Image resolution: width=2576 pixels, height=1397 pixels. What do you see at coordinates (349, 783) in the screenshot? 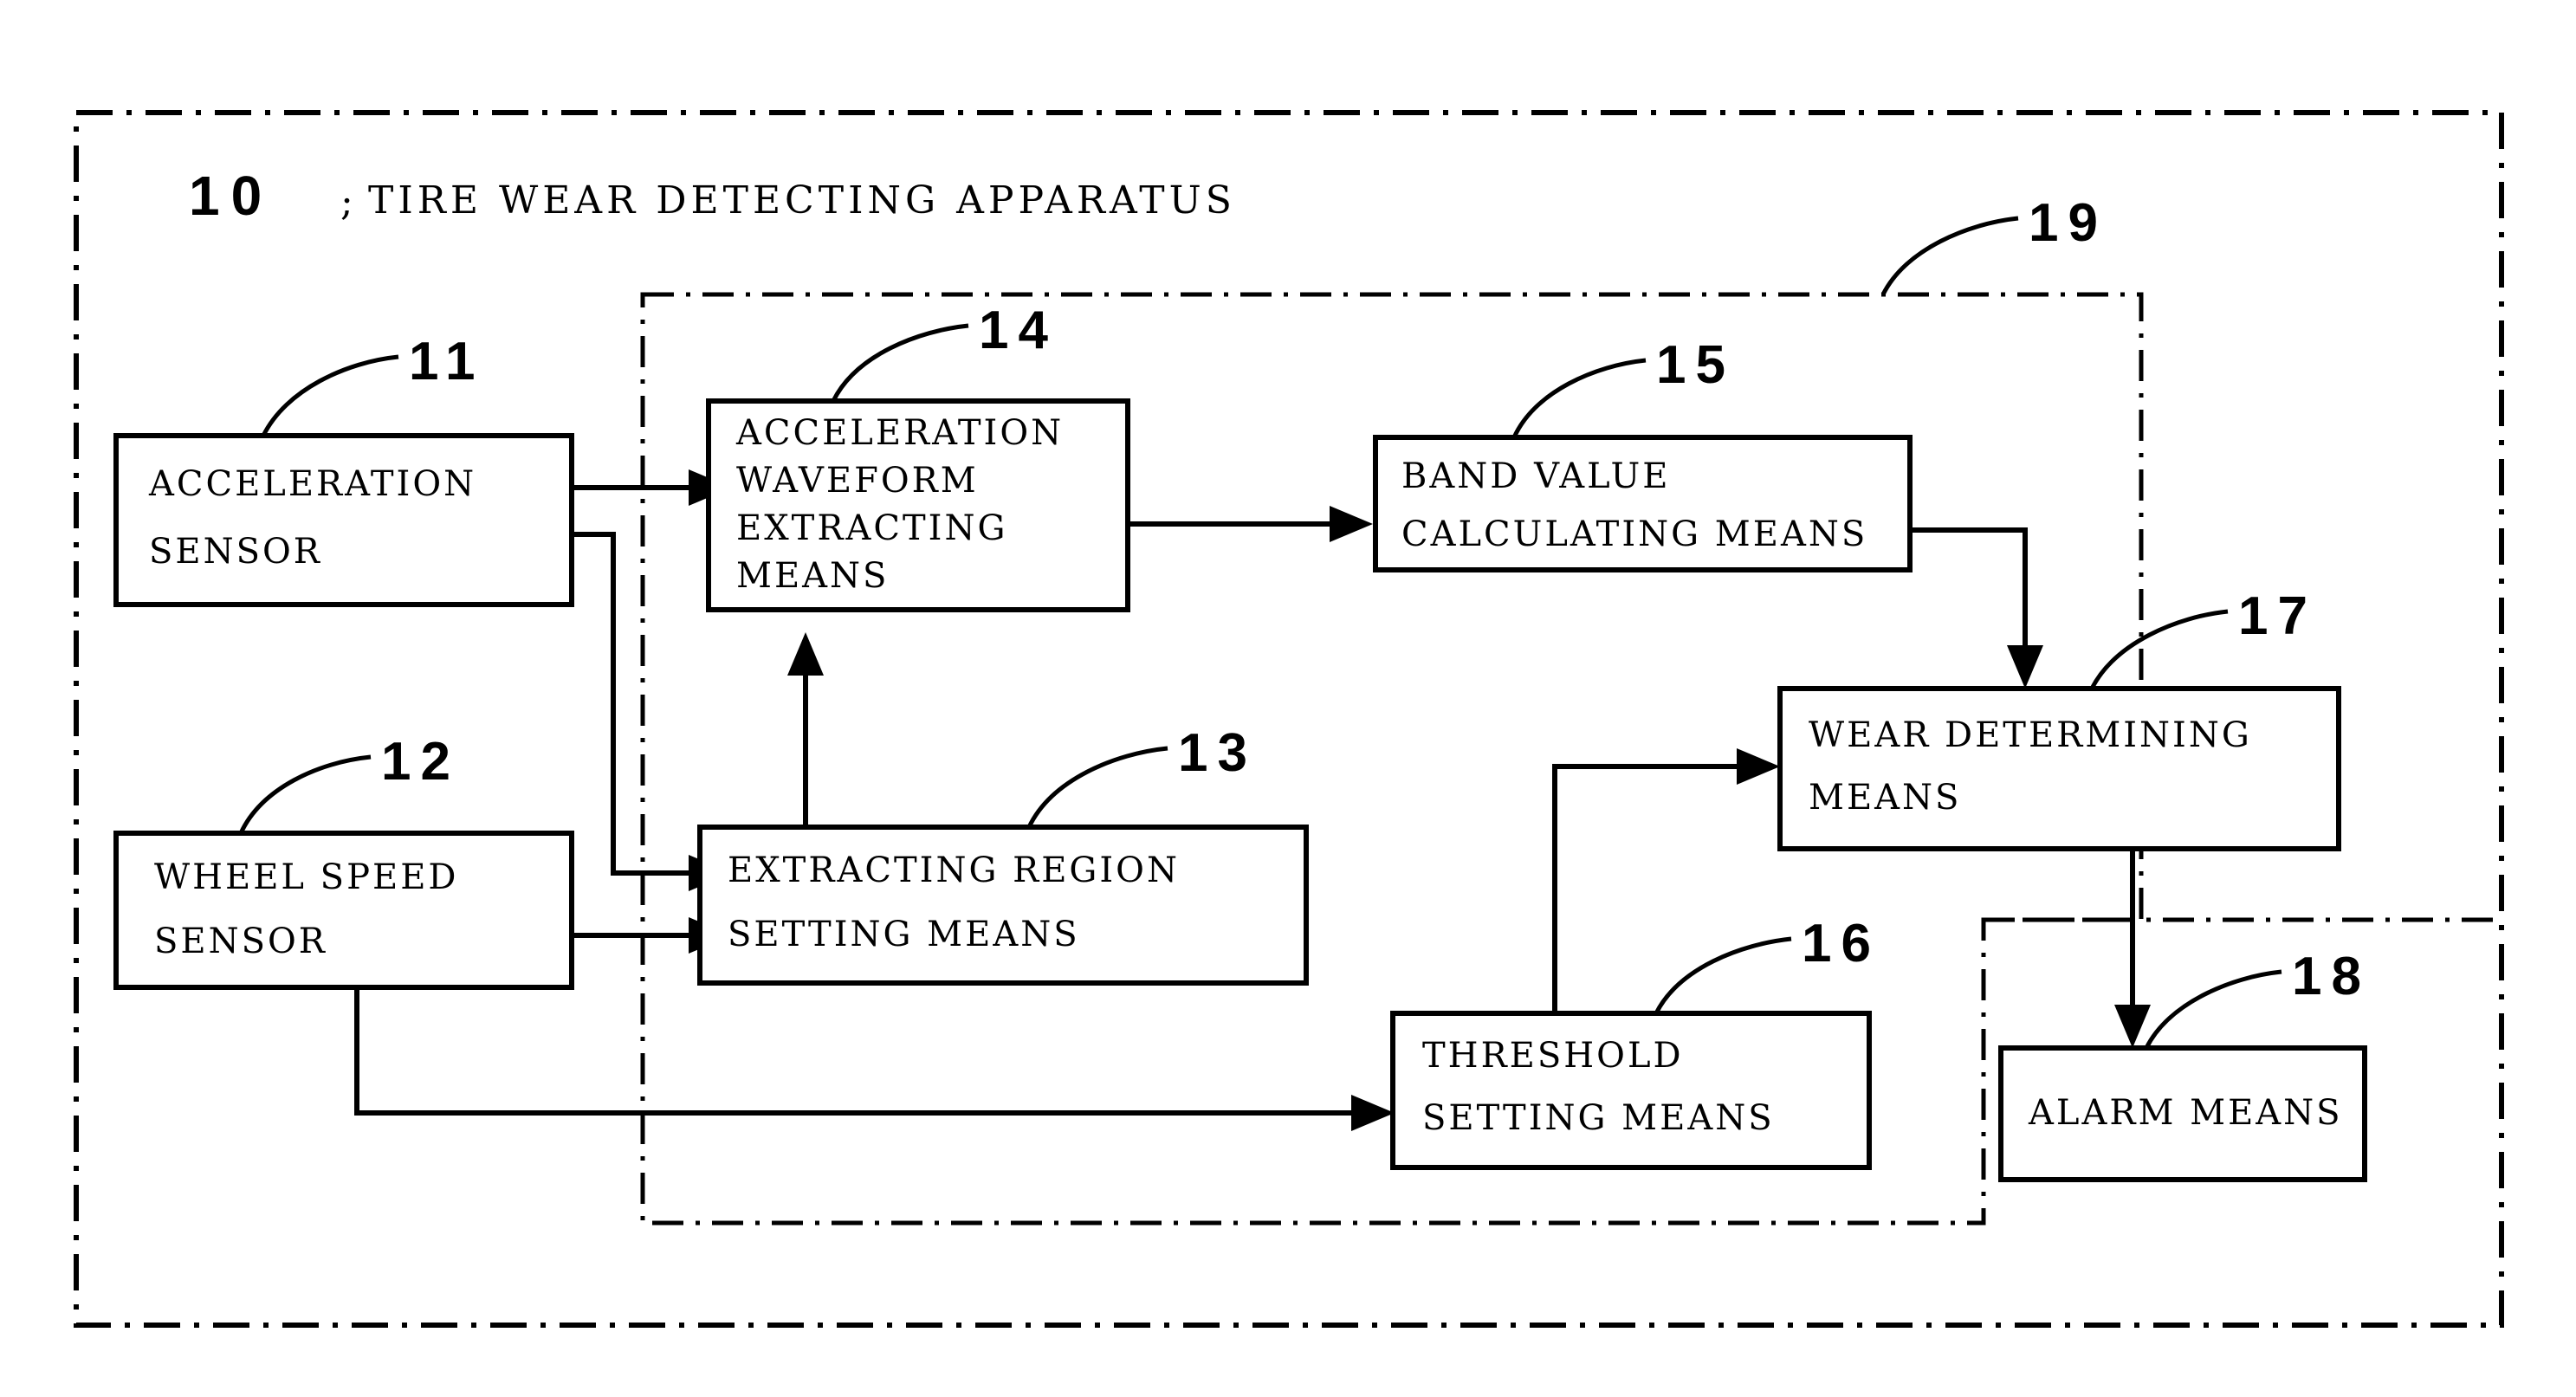
I see `leader-12: 12` at bounding box center [349, 783].